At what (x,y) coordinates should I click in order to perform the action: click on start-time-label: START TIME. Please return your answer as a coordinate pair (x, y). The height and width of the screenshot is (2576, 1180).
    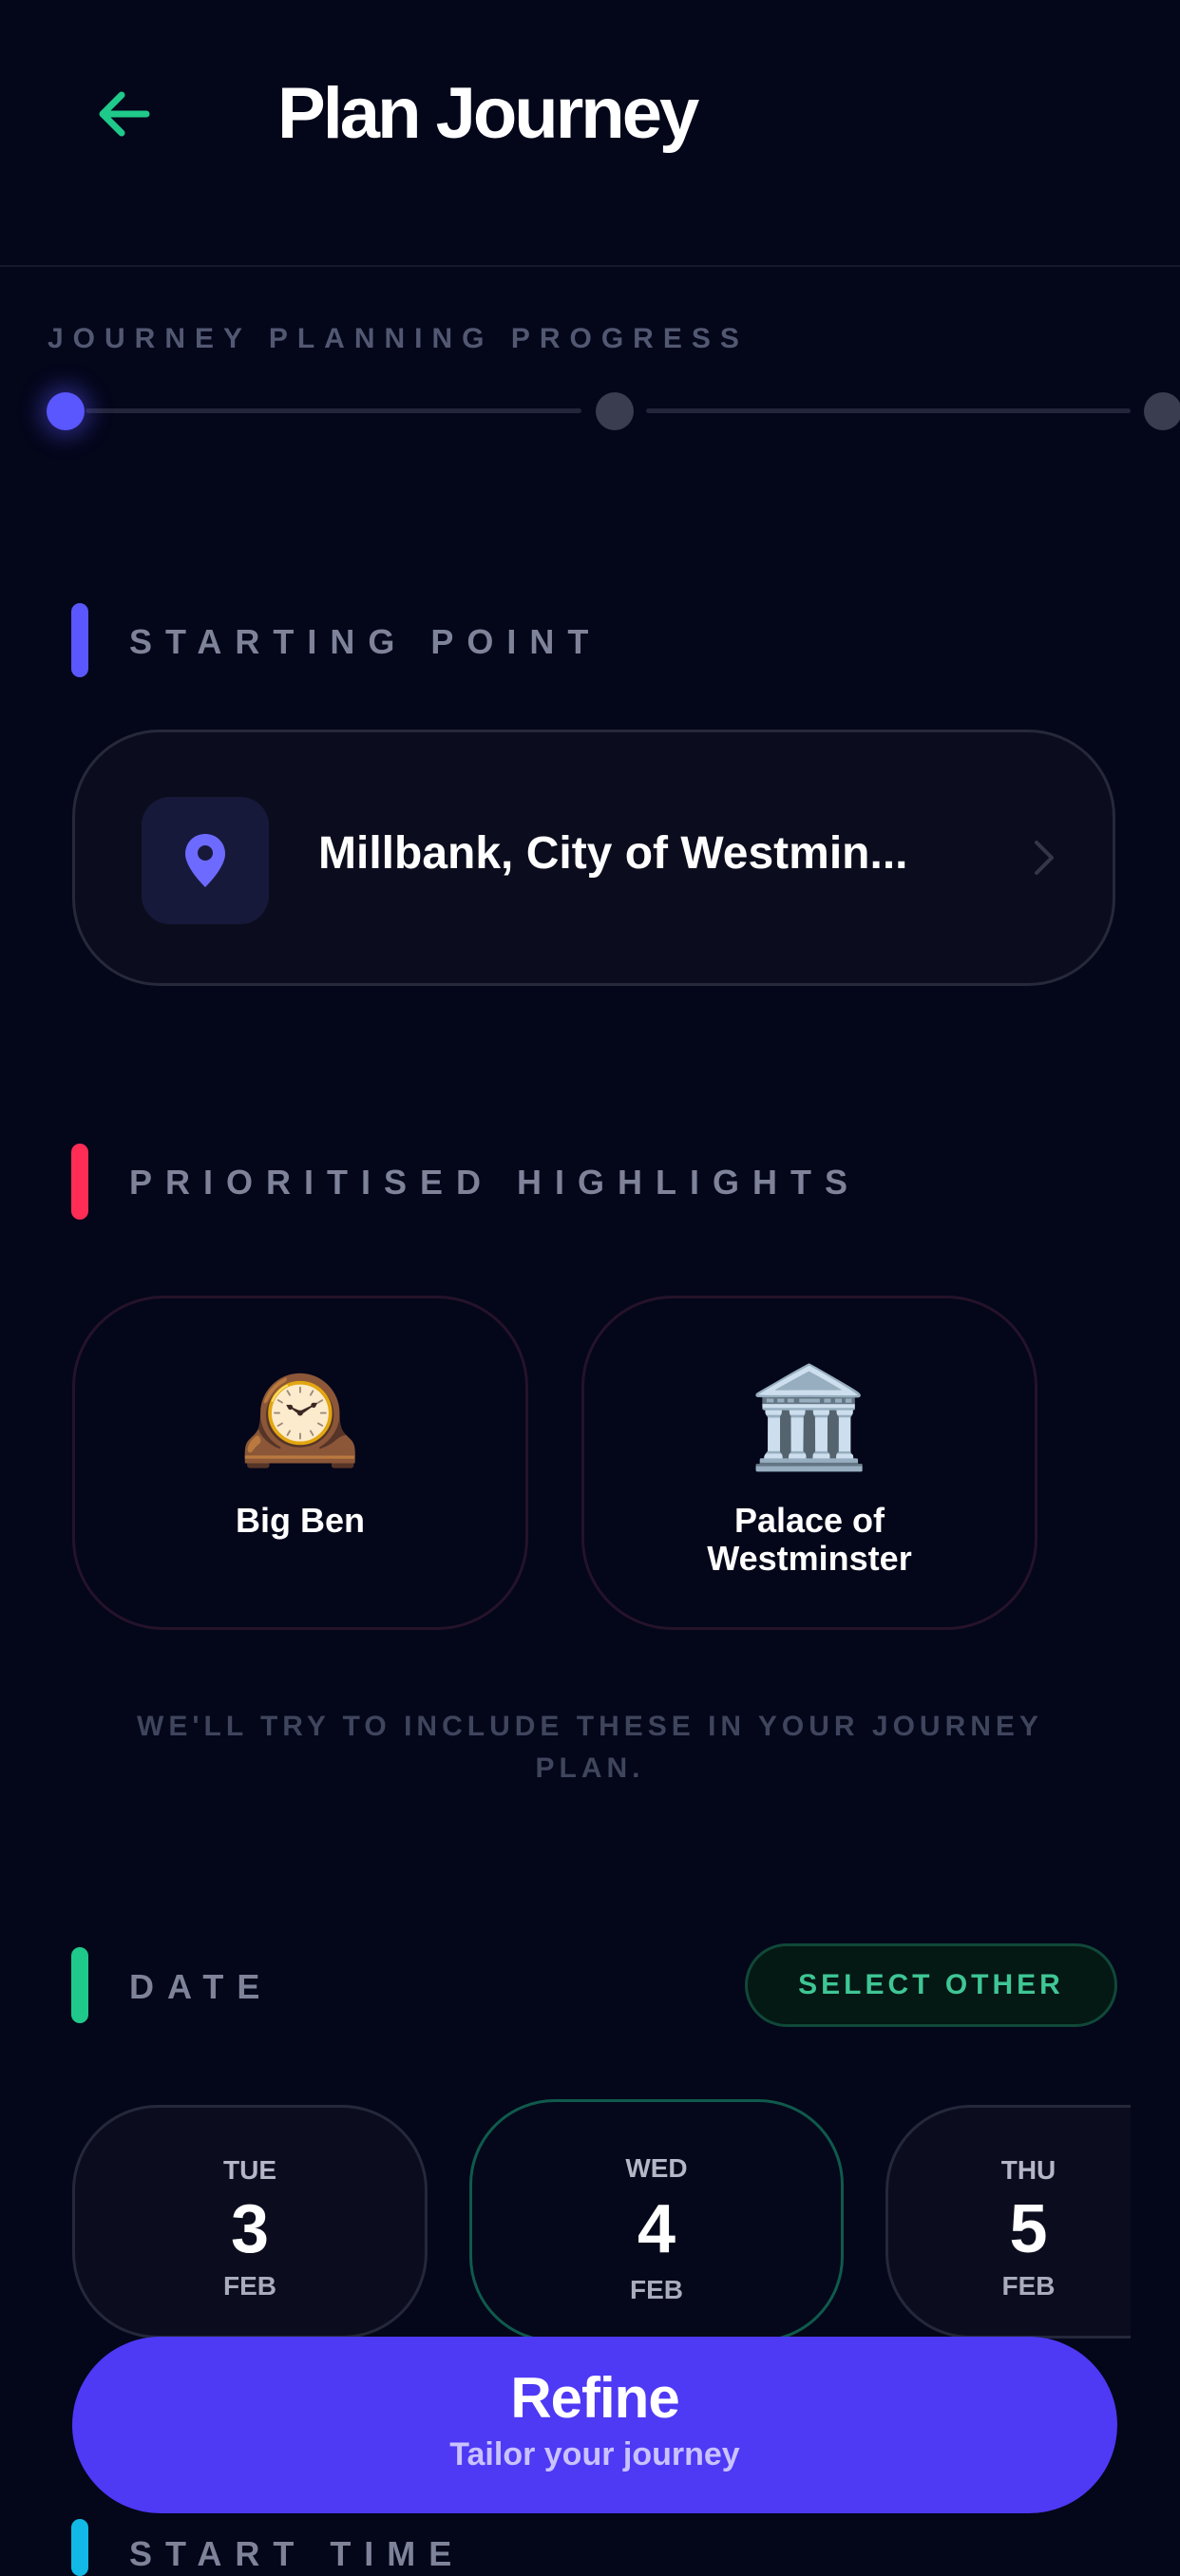
    Looking at the image, I should click on (297, 2553).